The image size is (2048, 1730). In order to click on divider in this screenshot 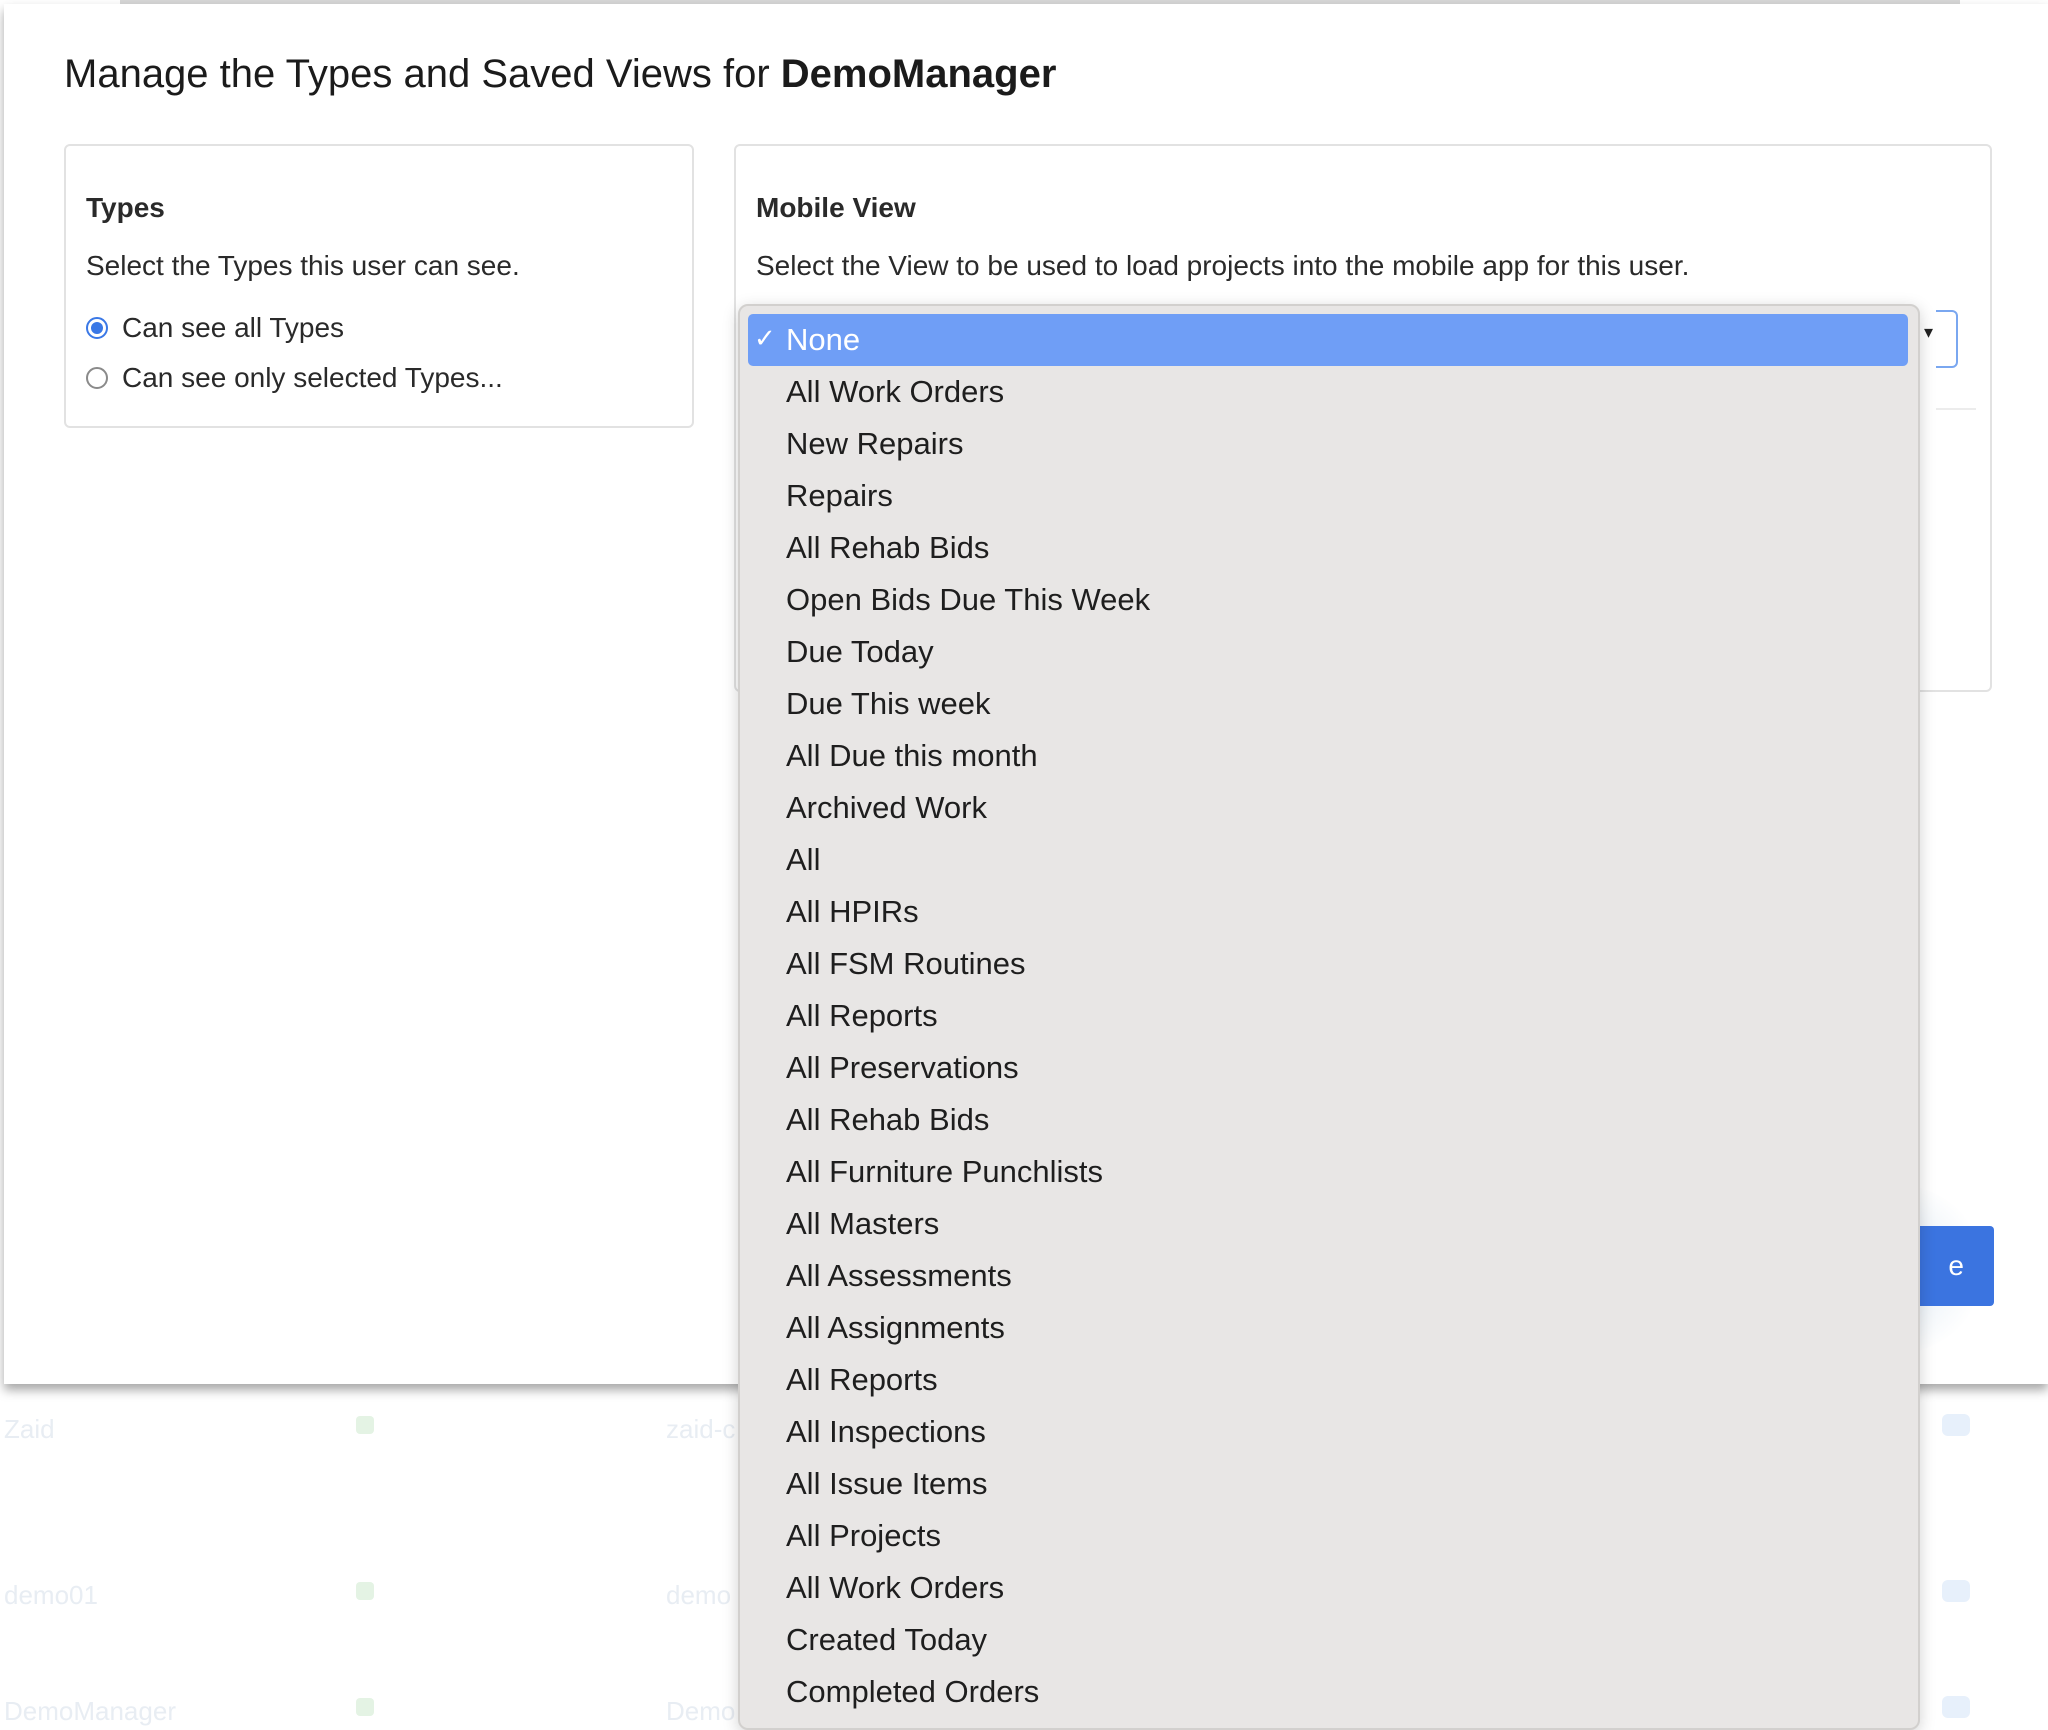, I will do `click(1956, 409)`.